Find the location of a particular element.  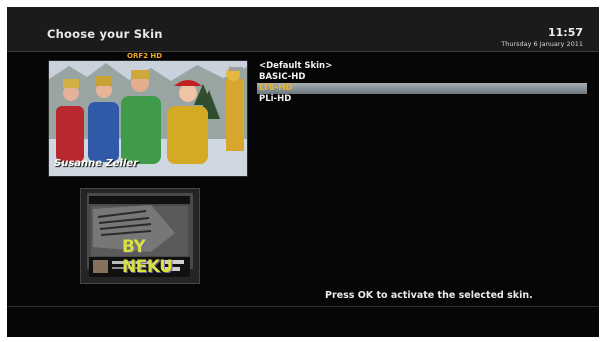

clock: 11:57 is located at coordinates (565, 32).